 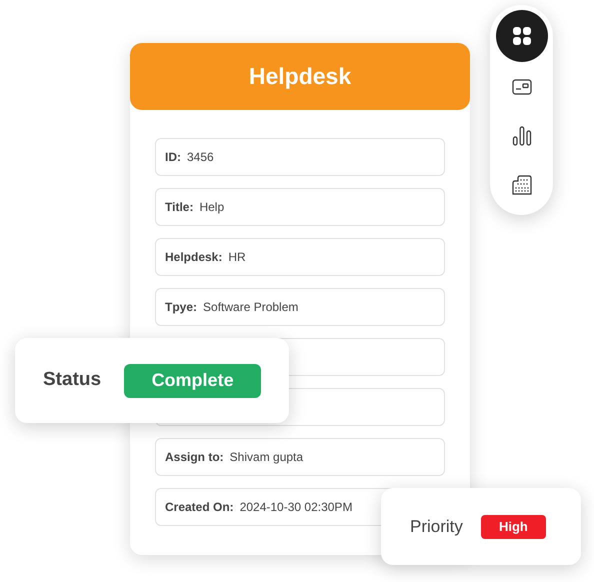 What do you see at coordinates (522, 136) in the screenshot?
I see `bar-chart-icon` at bounding box center [522, 136].